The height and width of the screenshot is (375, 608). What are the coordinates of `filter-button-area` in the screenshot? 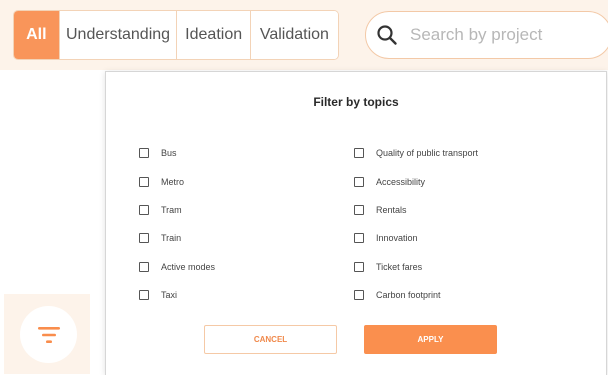 It's located at (47, 334).